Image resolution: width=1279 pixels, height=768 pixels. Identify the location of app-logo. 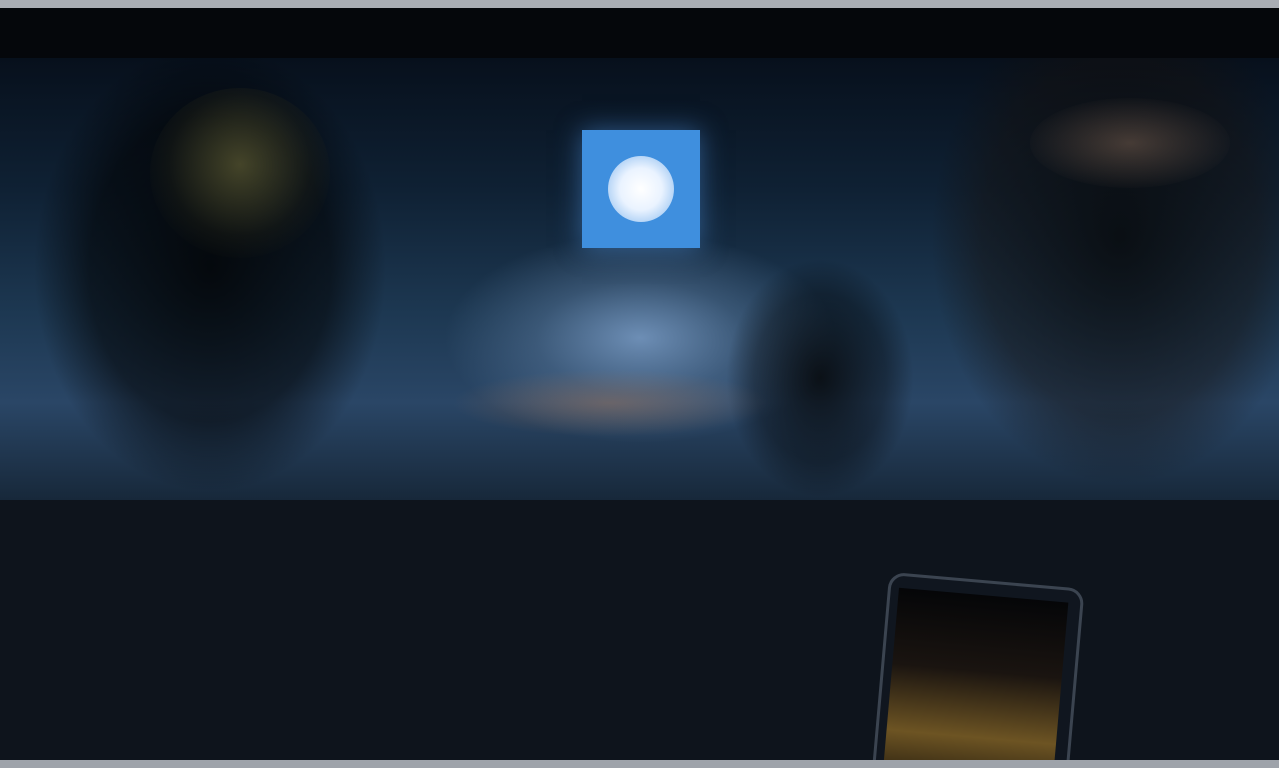
(641, 189).